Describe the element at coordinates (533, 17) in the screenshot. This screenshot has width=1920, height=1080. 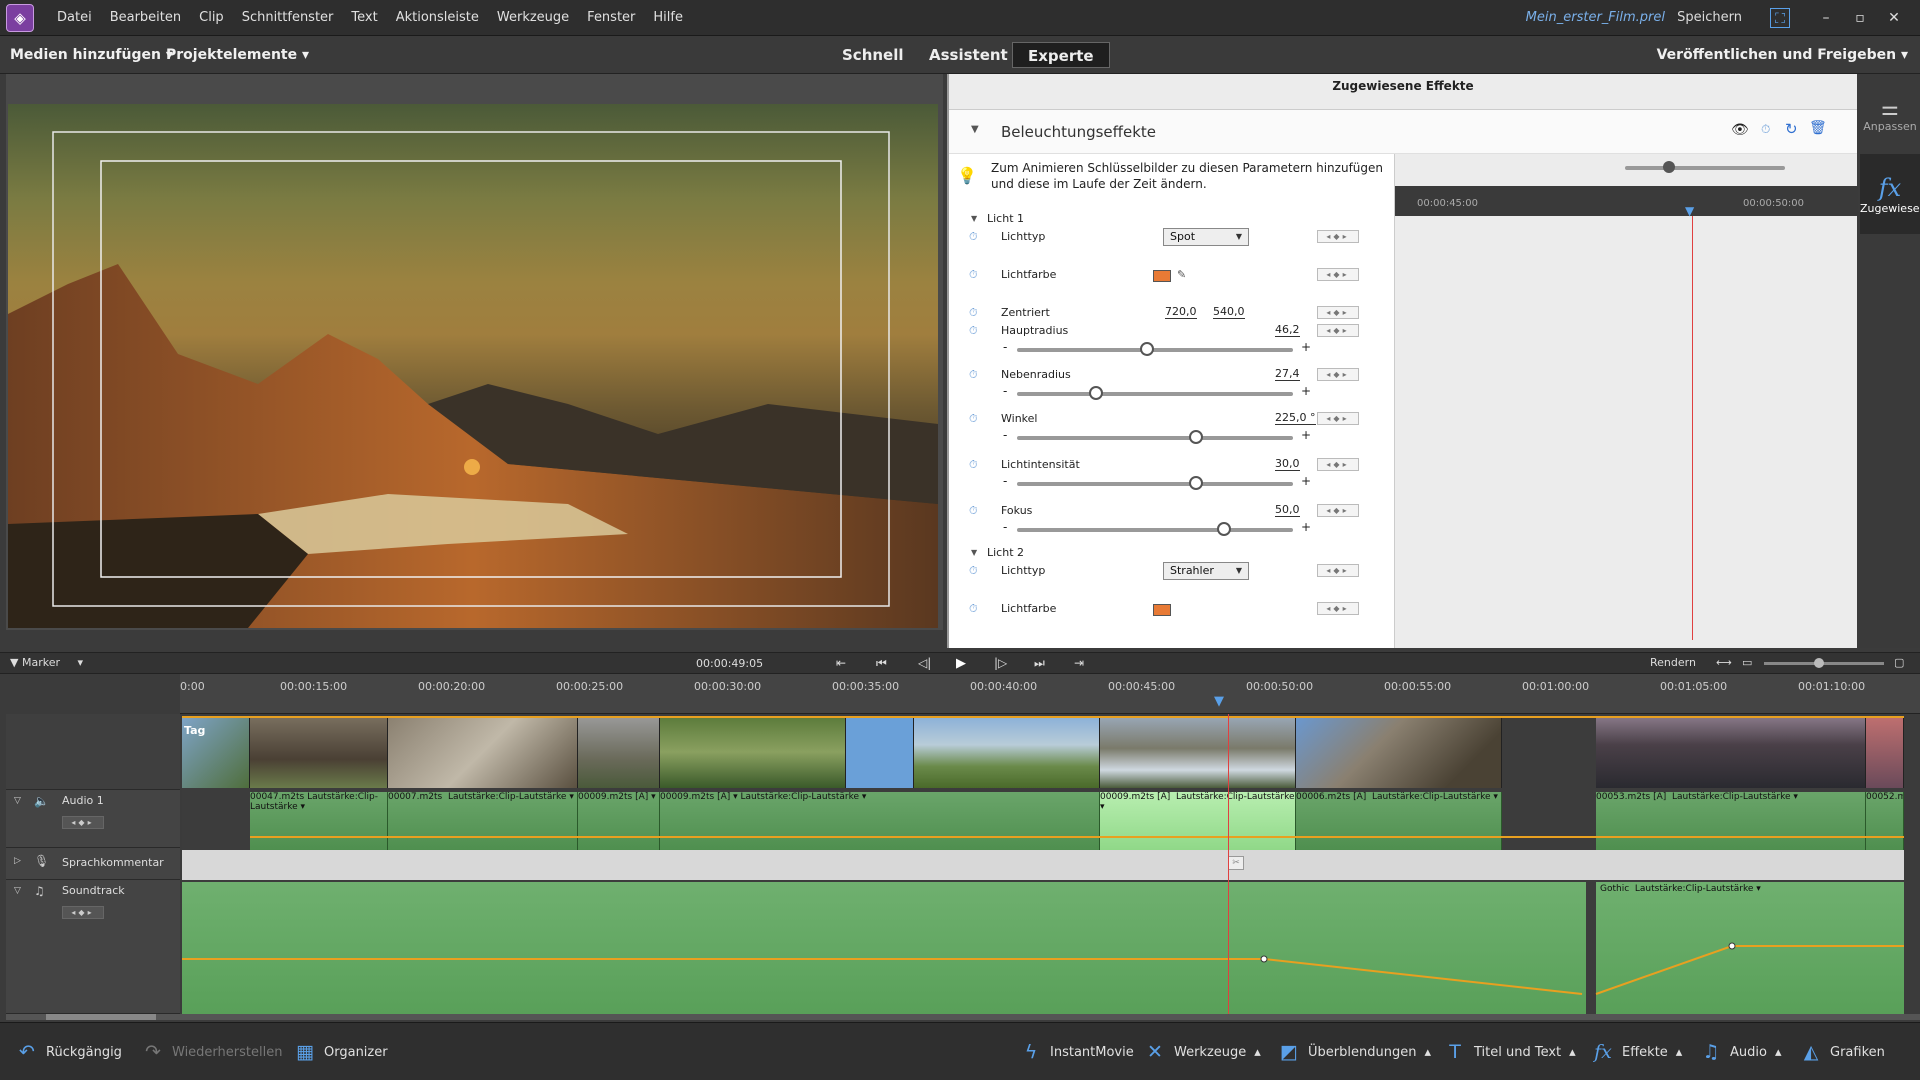
I see `menu-werkzeuge: Werkzeuge` at that location.